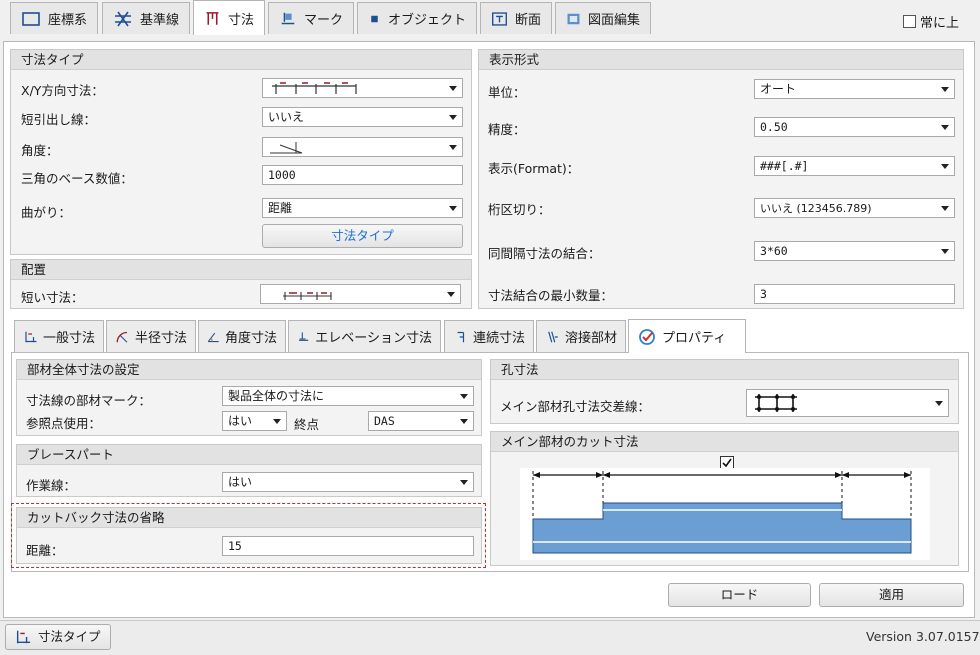  Describe the element at coordinates (307, 296) in the screenshot. I see `short-dimension-preview-icon` at that location.